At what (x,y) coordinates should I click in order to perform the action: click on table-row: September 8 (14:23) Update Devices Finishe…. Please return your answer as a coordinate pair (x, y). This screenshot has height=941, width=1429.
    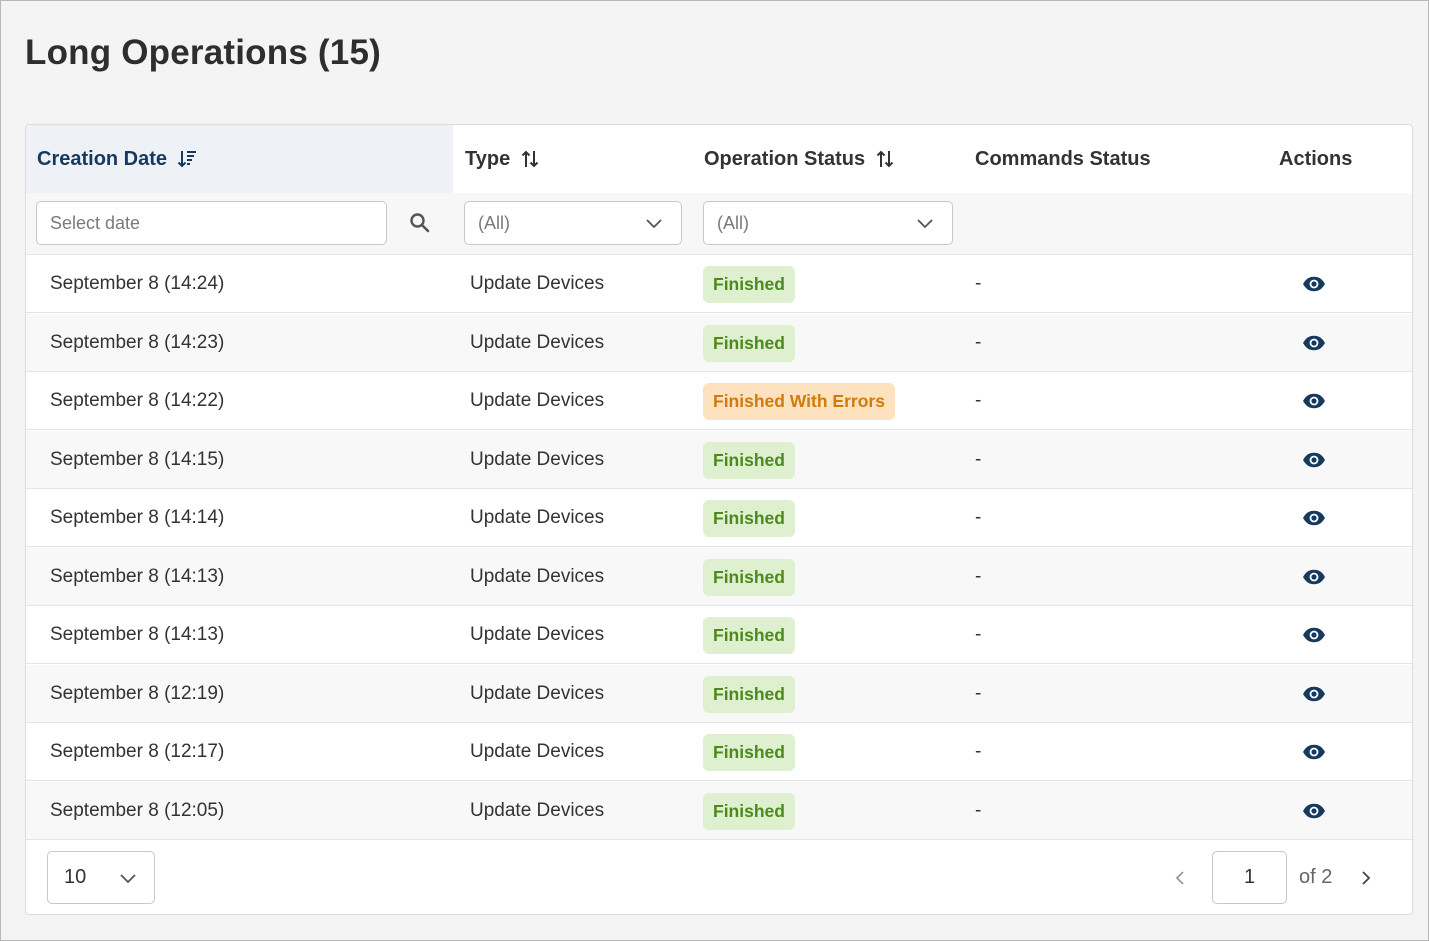
    Looking at the image, I should click on (719, 343).